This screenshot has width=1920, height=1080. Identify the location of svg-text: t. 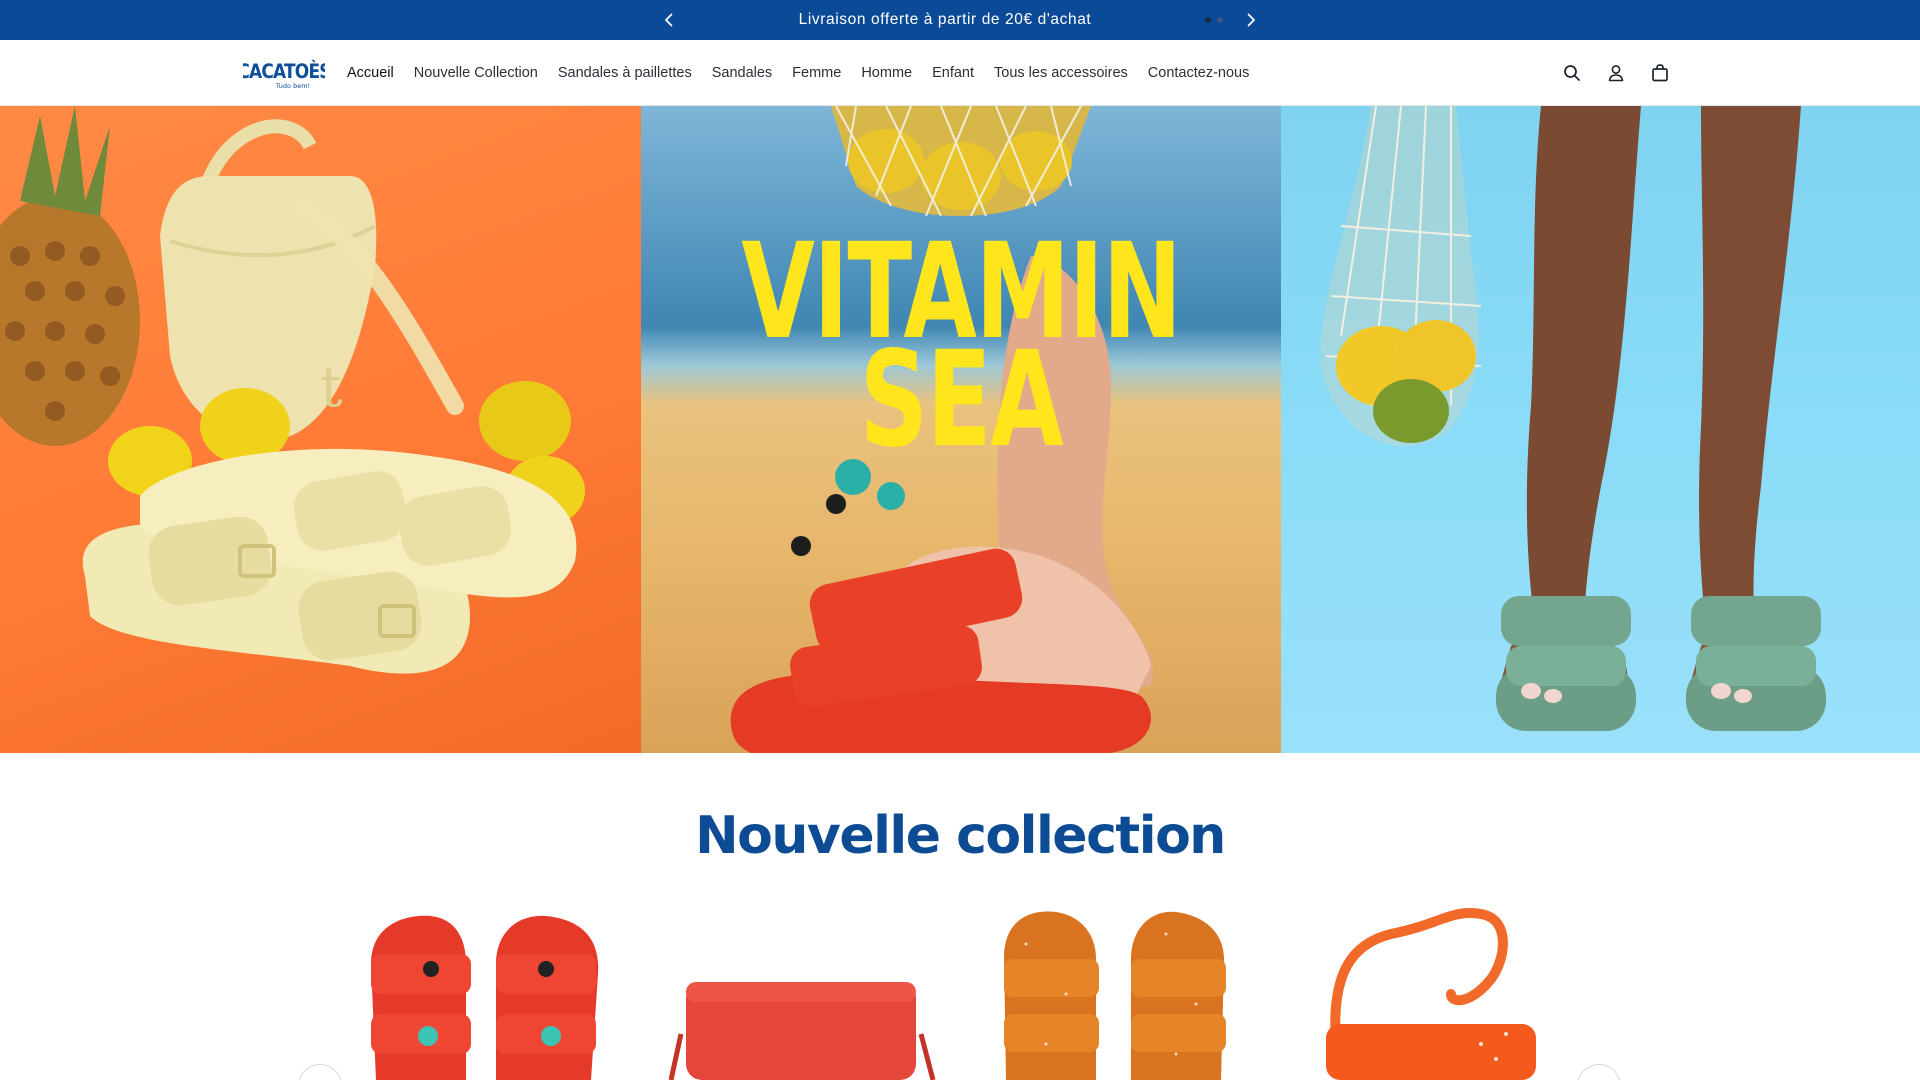
(331, 387).